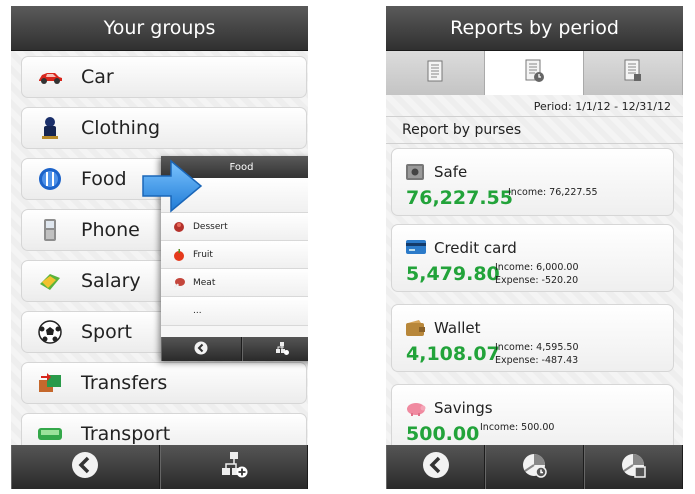  Describe the element at coordinates (453, 274) in the screenshot. I see `purse-balance: 5,479.80` at that location.